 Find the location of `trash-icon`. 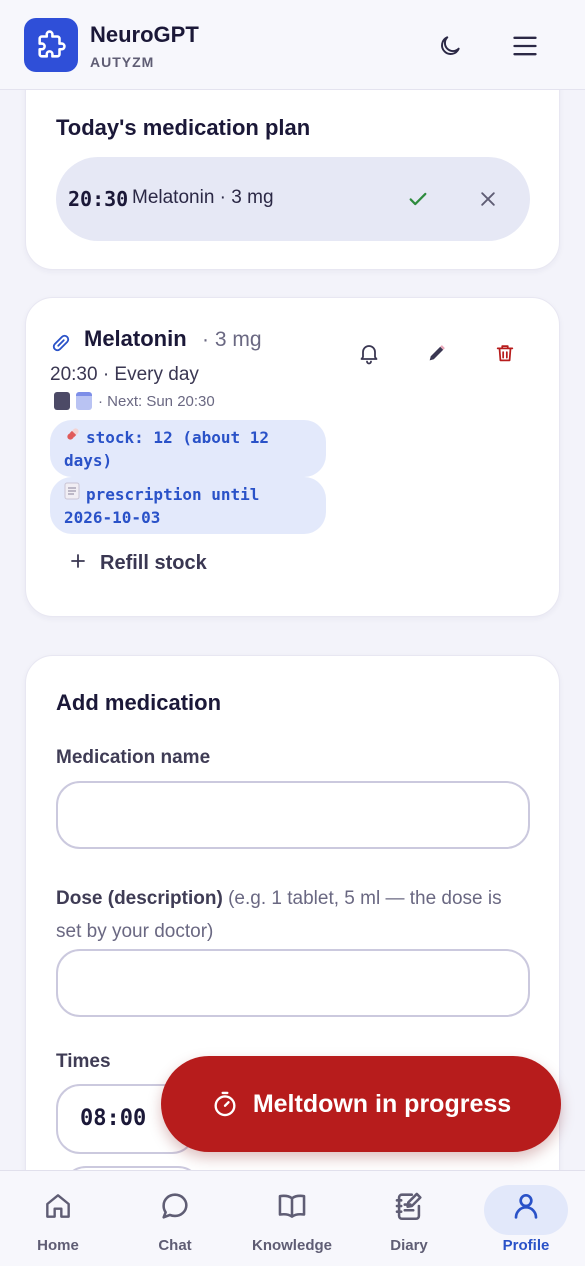

trash-icon is located at coordinates (505, 353).